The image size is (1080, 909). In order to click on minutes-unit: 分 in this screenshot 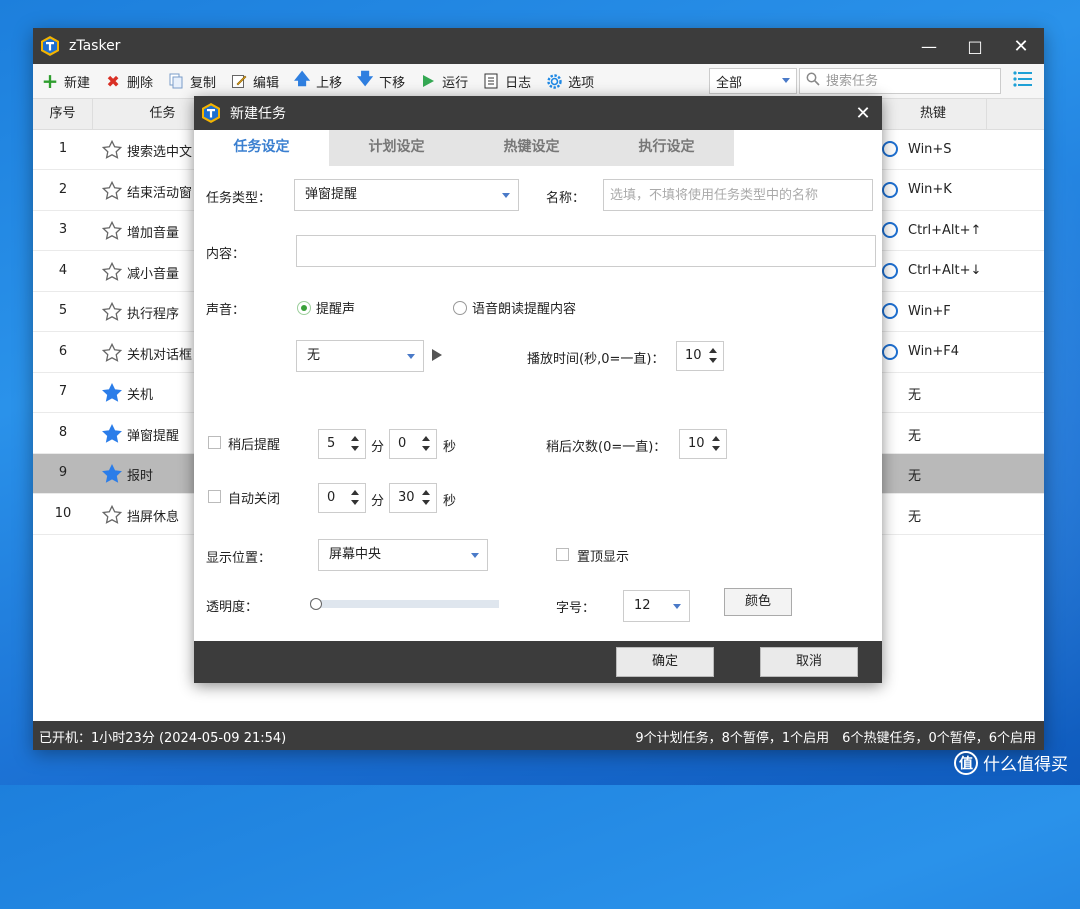, I will do `click(378, 447)`.